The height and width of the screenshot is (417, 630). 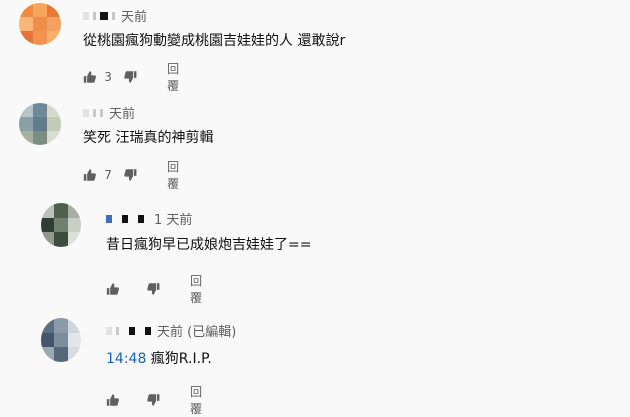 I want to click on like-count: 3, so click(x=108, y=77).